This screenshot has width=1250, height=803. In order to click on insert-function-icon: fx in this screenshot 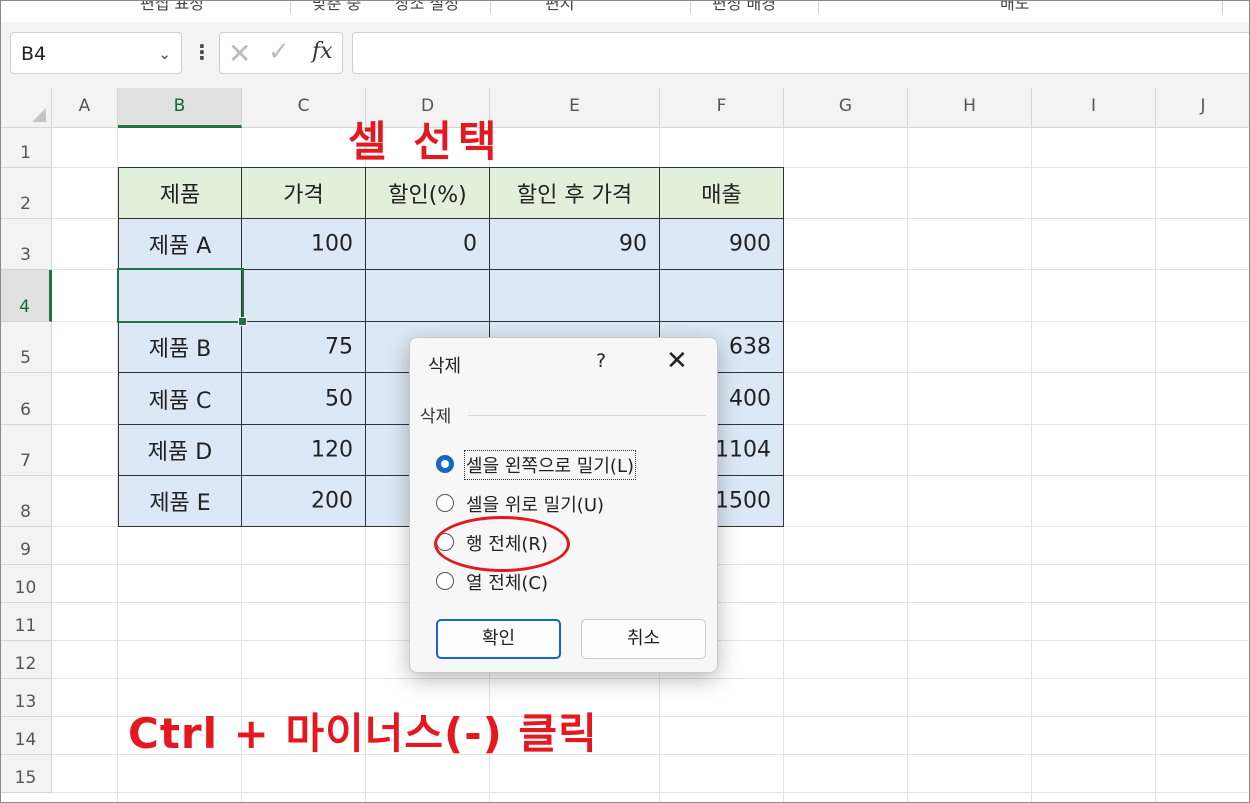, I will do `click(322, 51)`.